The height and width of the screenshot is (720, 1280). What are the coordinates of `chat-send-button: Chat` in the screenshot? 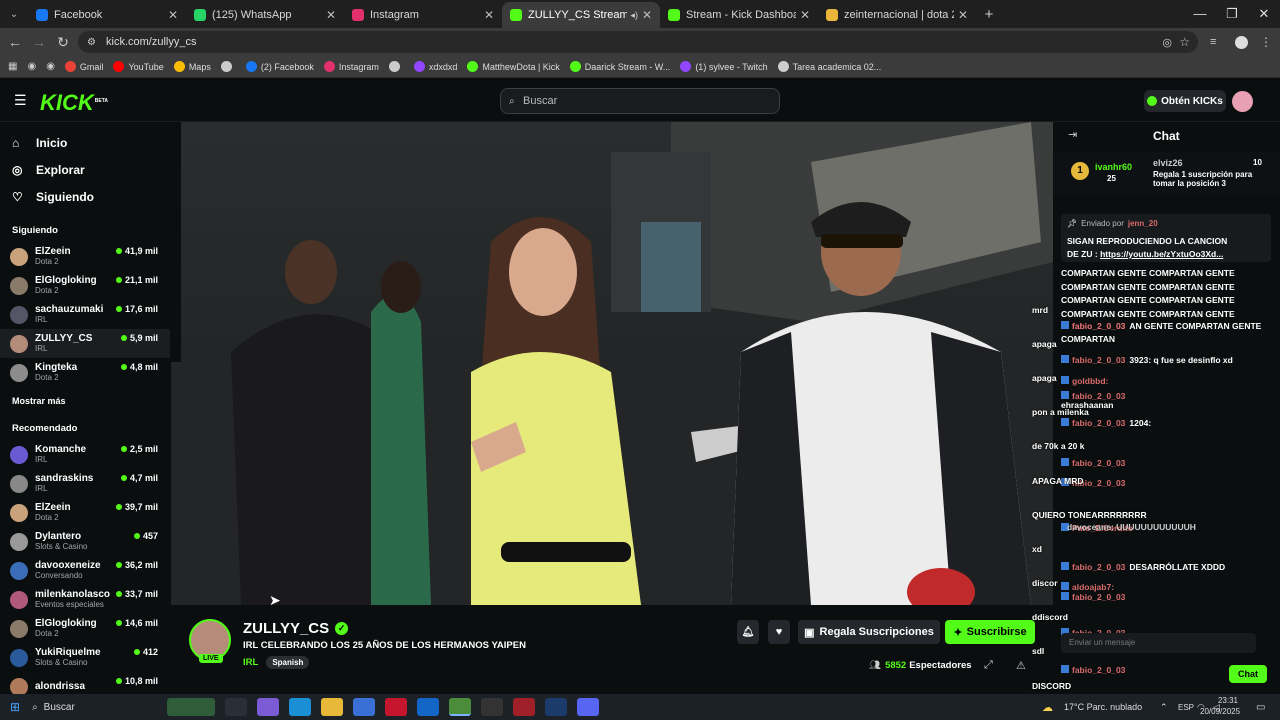 It's located at (1248, 674).